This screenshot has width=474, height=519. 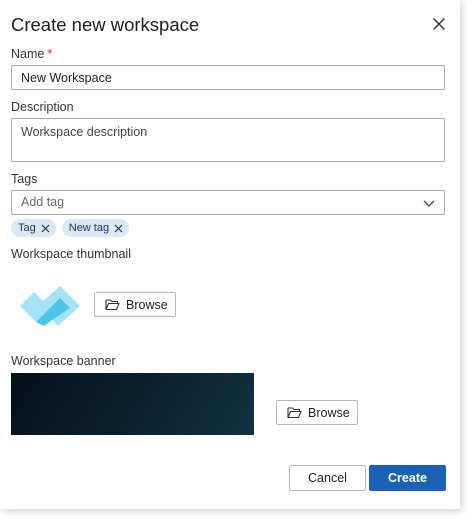 What do you see at coordinates (228, 77) in the screenshot?
I see `name-input` at bounding box center [228, 77].